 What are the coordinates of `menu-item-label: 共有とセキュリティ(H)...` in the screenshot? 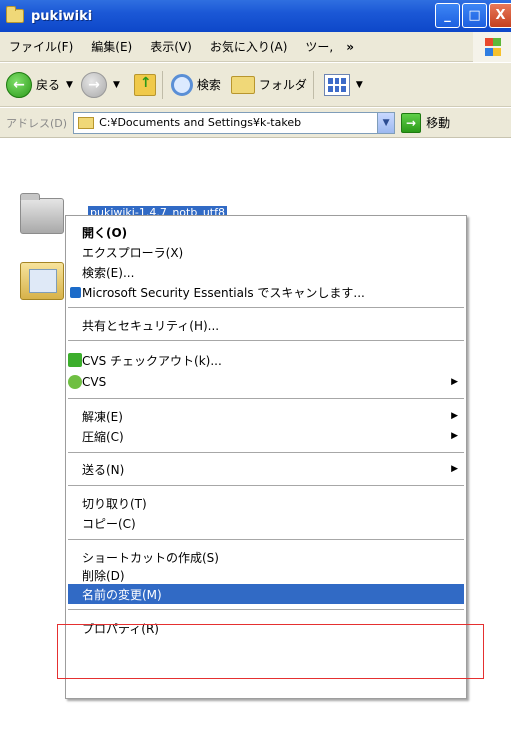 It's located at (151, 325).